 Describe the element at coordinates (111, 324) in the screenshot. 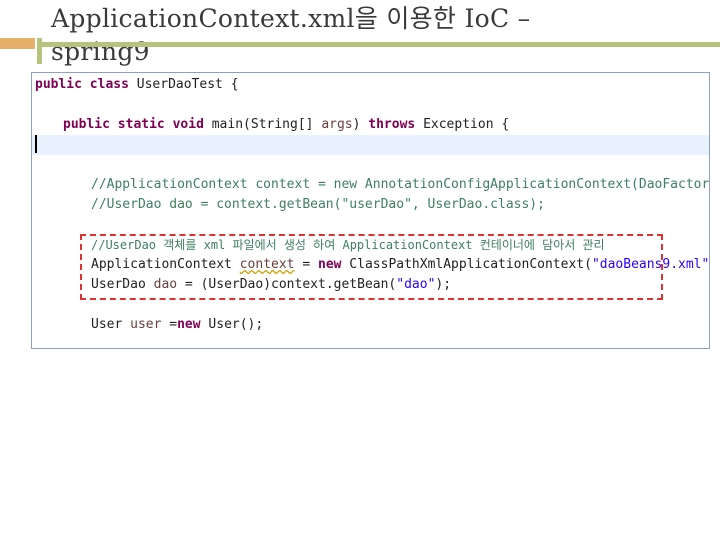

I see `type-name: User` at that location.